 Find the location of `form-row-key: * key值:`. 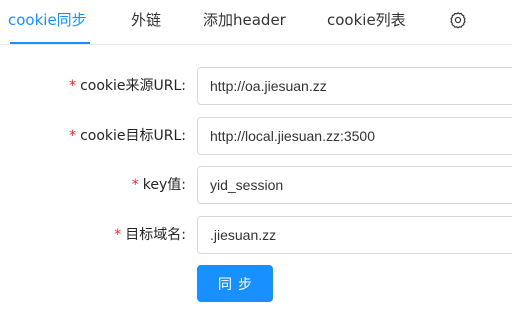

form-row-key: * key值: is located at coordinates (256, 185).